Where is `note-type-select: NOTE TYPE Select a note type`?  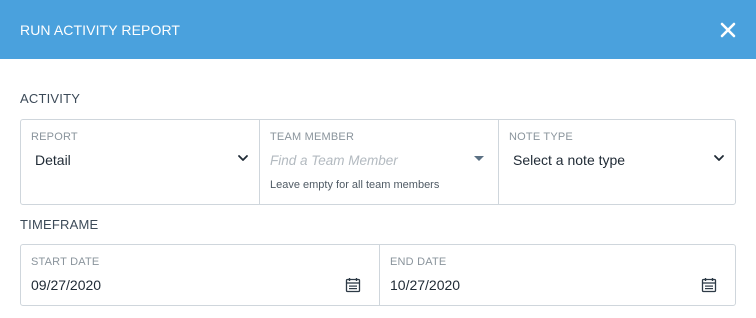
note-type-select: NOTE TYPE Select a note type is located at coordinates (616, 162).